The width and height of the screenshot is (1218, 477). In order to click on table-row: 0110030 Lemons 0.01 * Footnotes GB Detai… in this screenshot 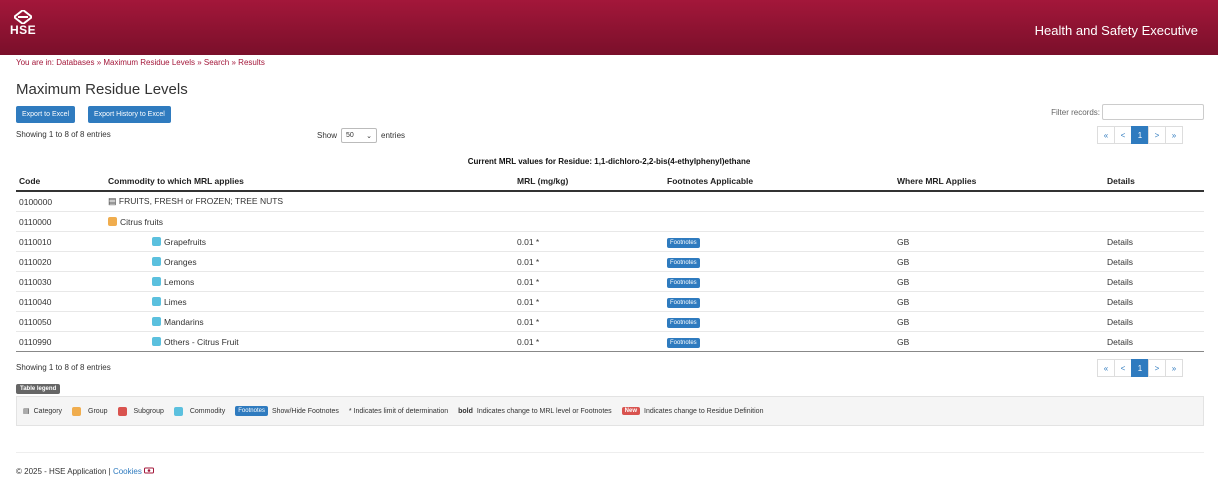, I will do `click(610, 281)`.